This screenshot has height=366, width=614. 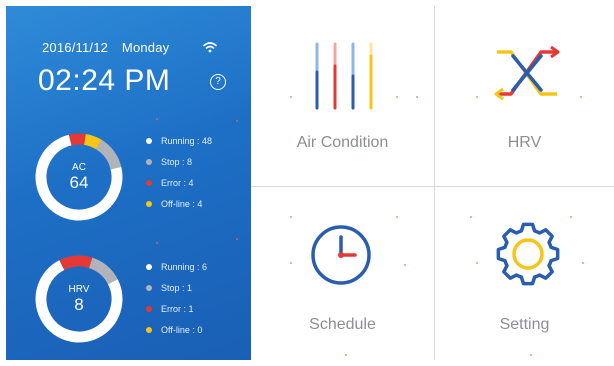 I want to click on ac-running-label: Running : 48, so click(x=187, y=140).